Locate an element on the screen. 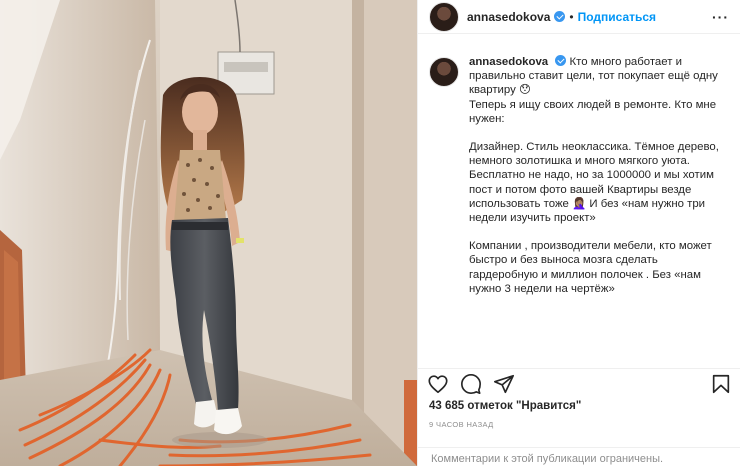  share-icon is located at coordinates (504, 384).